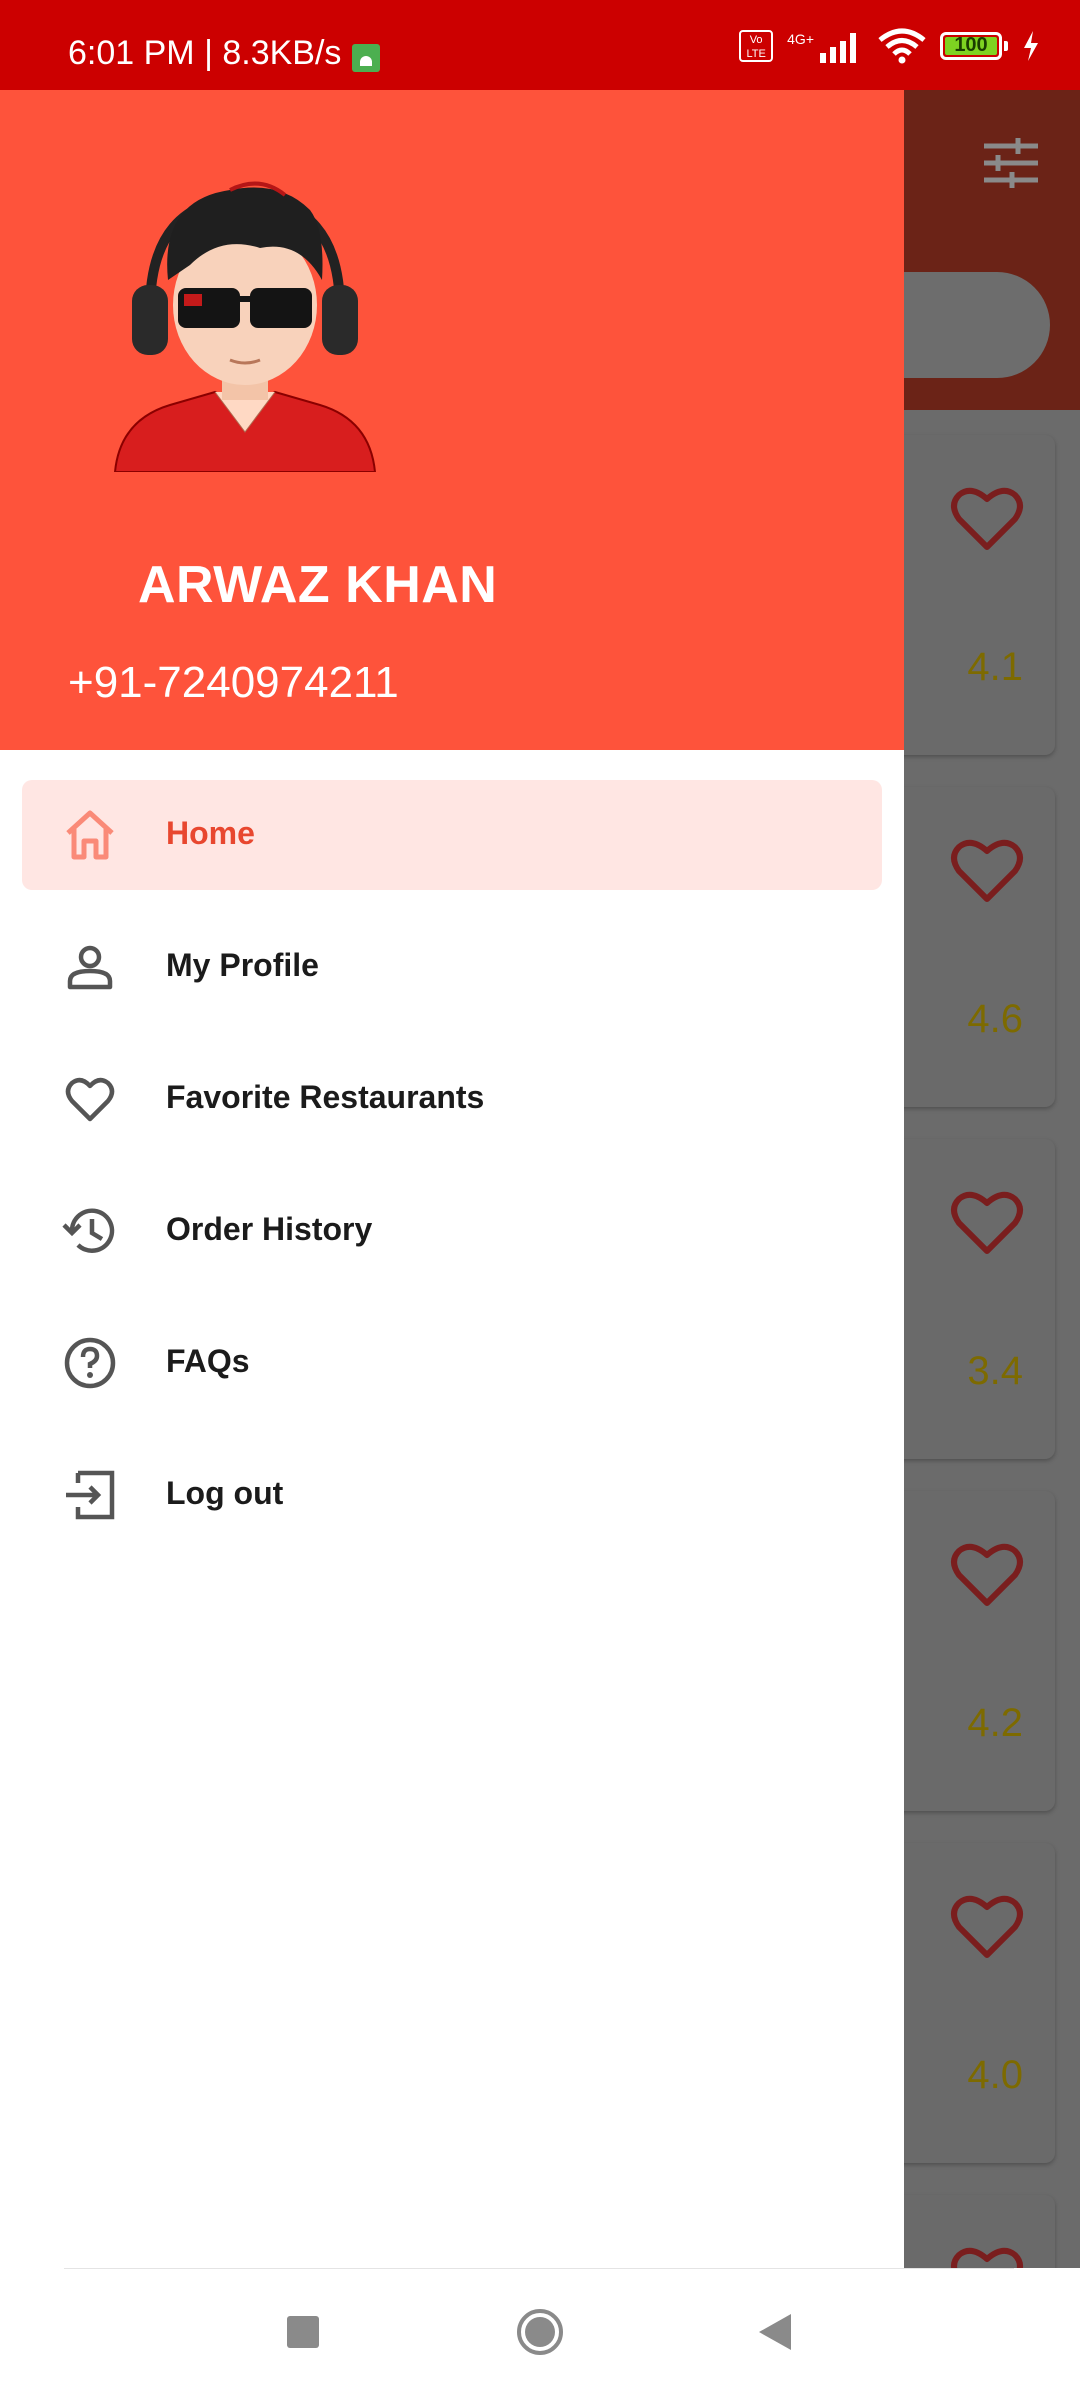 The width and height of the screenshot is (1080, 2400). What do you see at coordinates (269, 1229) in the screenshot?
I see `menu-label-order-history: Order History` at bounding box center [269, 1229].